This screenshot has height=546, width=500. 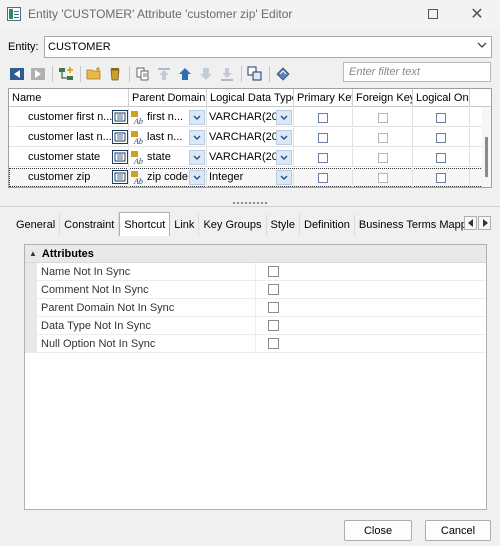 I want to click on go-first-button, so click(x=17, y=74).